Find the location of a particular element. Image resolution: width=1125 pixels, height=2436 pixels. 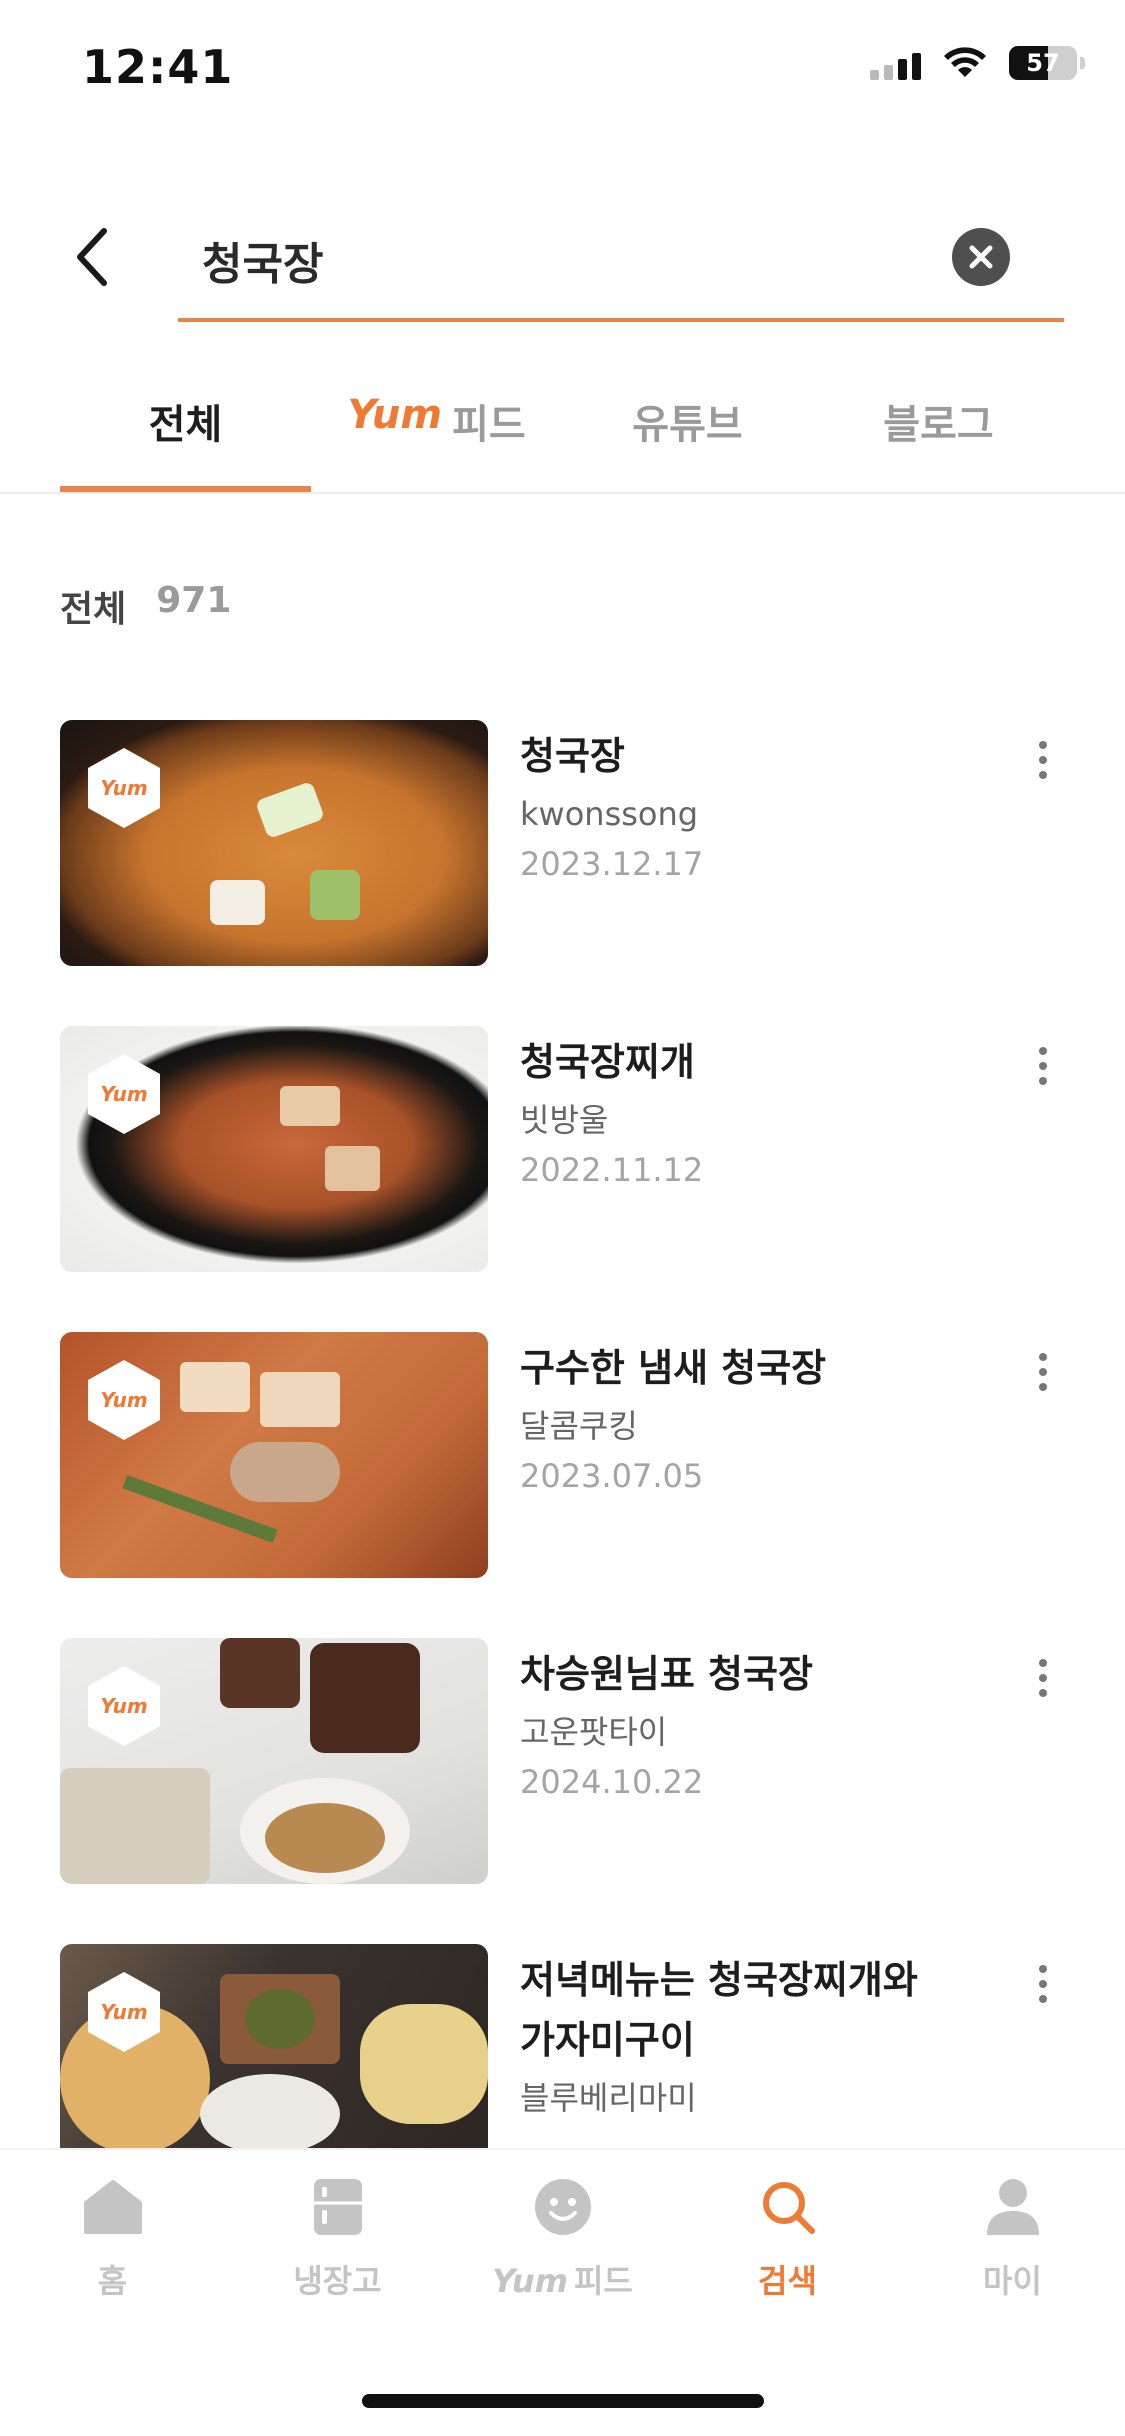

nav-my: 마이 is located at coordinates (1012, 2247).